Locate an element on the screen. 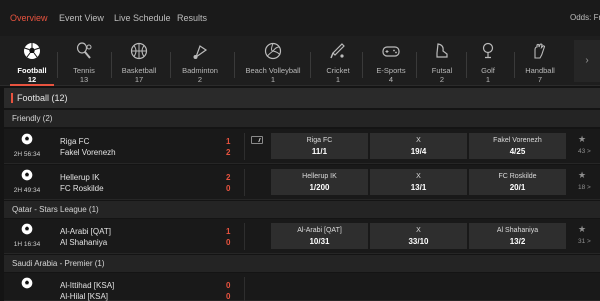 This screenshot has width=600, height=301. scroll-right-button: › is located at coordinates (587, 61).